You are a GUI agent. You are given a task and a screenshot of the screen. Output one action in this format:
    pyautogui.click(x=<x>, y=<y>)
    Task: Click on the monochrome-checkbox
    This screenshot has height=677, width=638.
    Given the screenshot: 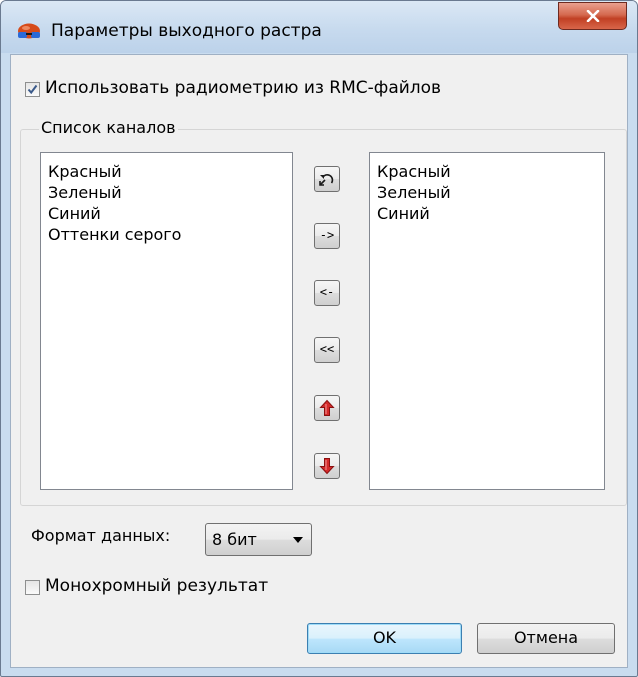 What is the action you would take?
    pyautogui.click(x=32, y=587)
    